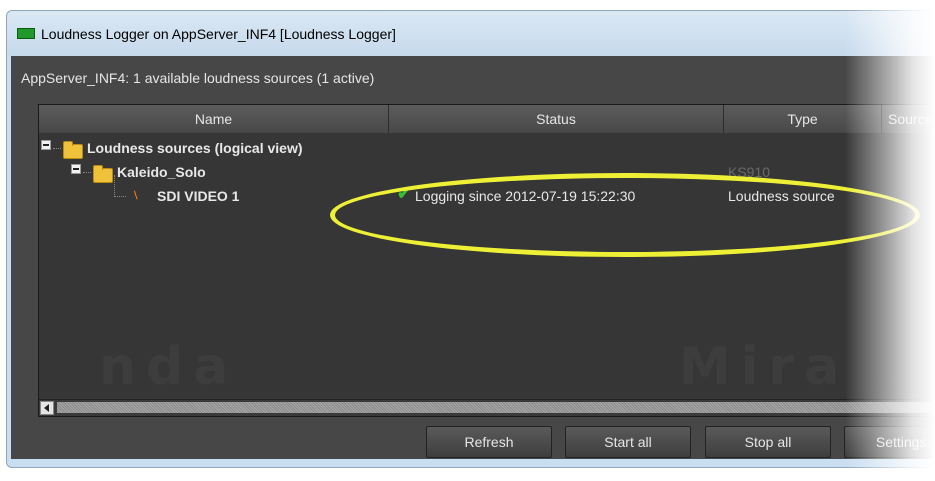  Describe the element at coordinates (487, 172) in the screenshot. I see `tree-row-device: Kaleido_Solo KS910` at that location.